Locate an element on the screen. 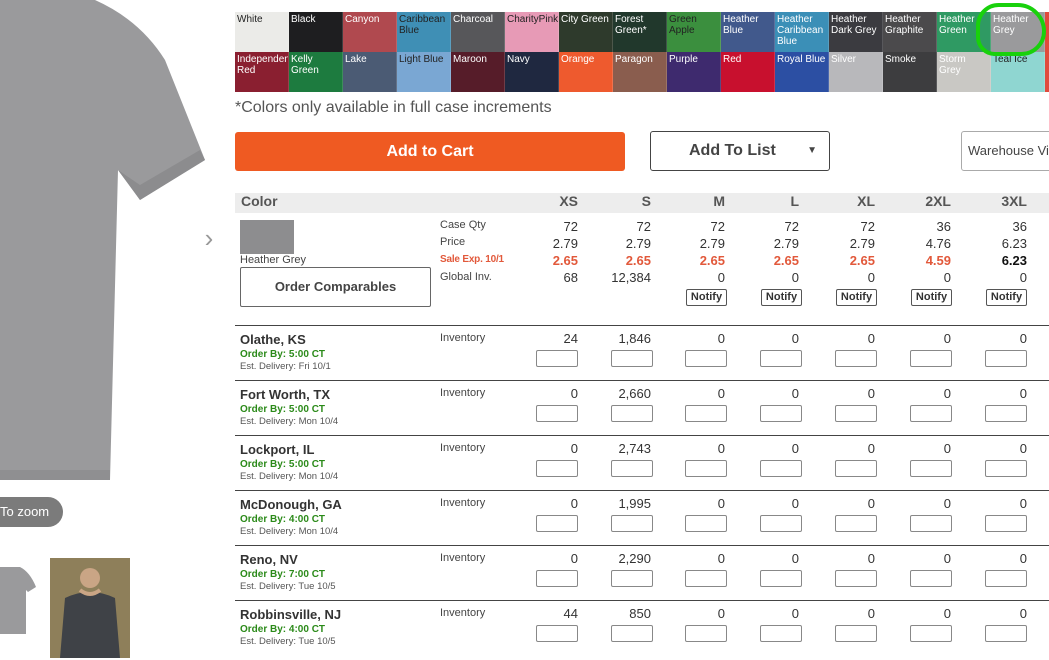 Image resolution: width=1049 pixels, height=660 pixels. color-swatch: Heather Green is located at coordinates (964, 32).